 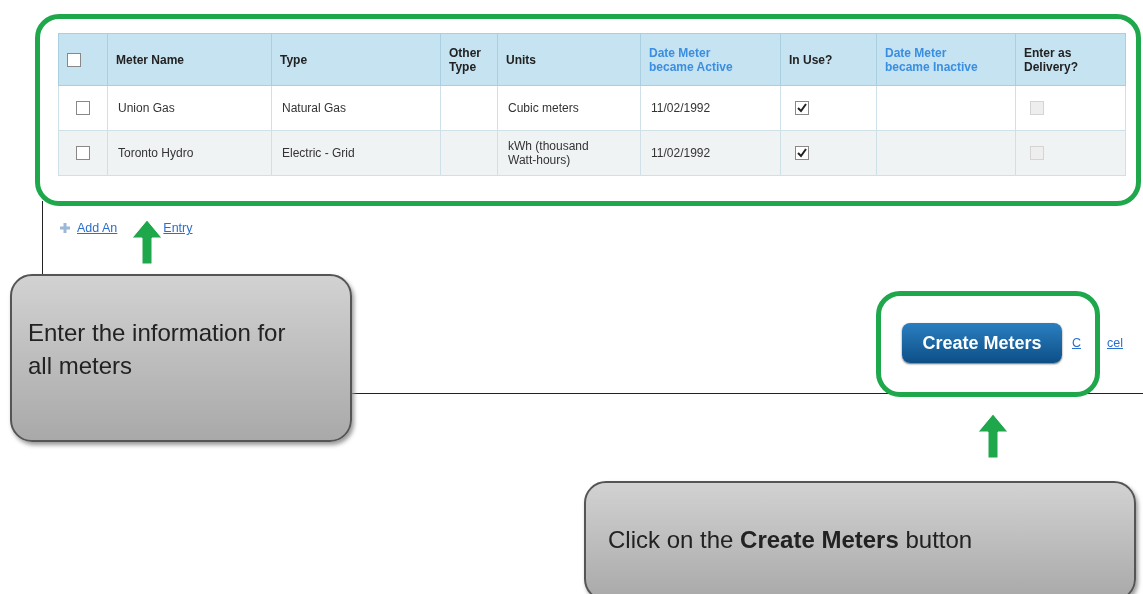 What do you see at coordinates (189, 59) in the screenshot?
I see `column-header: Meter Name` at bounding box center [189, 59].